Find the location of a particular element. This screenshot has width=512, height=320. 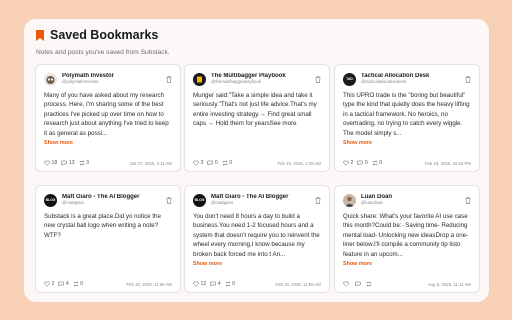

like-stat: 3 is located at coordinates (198, 163).